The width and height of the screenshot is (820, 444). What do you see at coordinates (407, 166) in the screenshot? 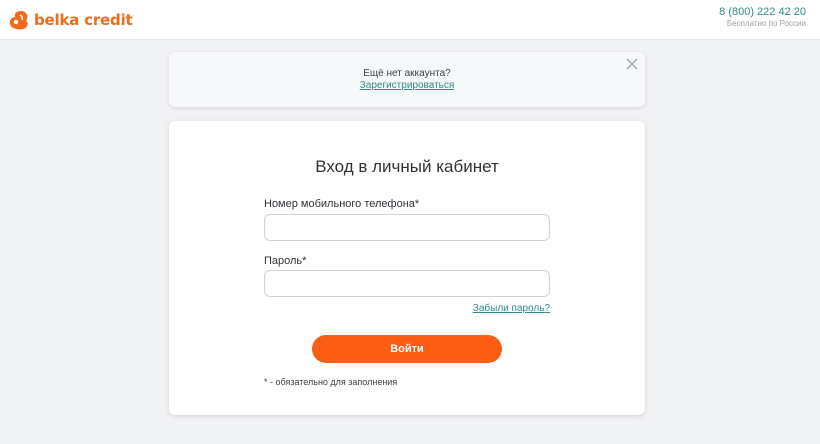
I see `page-title: Вход в личный кабинет` at bounding box center [407, 166].